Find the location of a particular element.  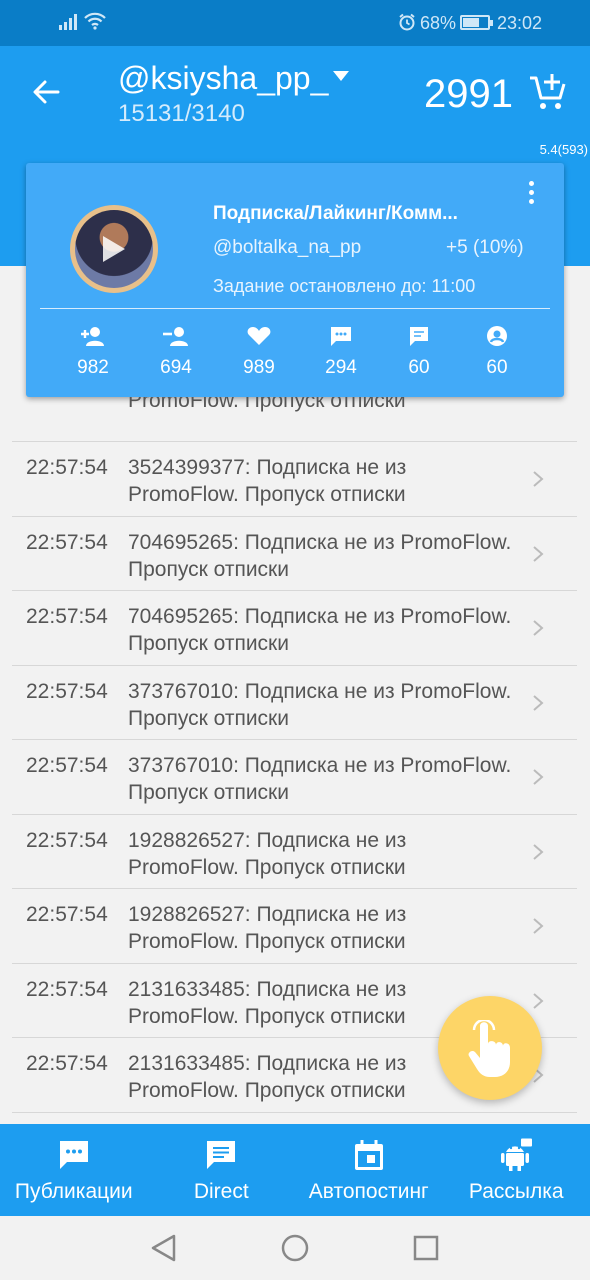

nav-publications: Публикации is located at coordinates (74, 1170).